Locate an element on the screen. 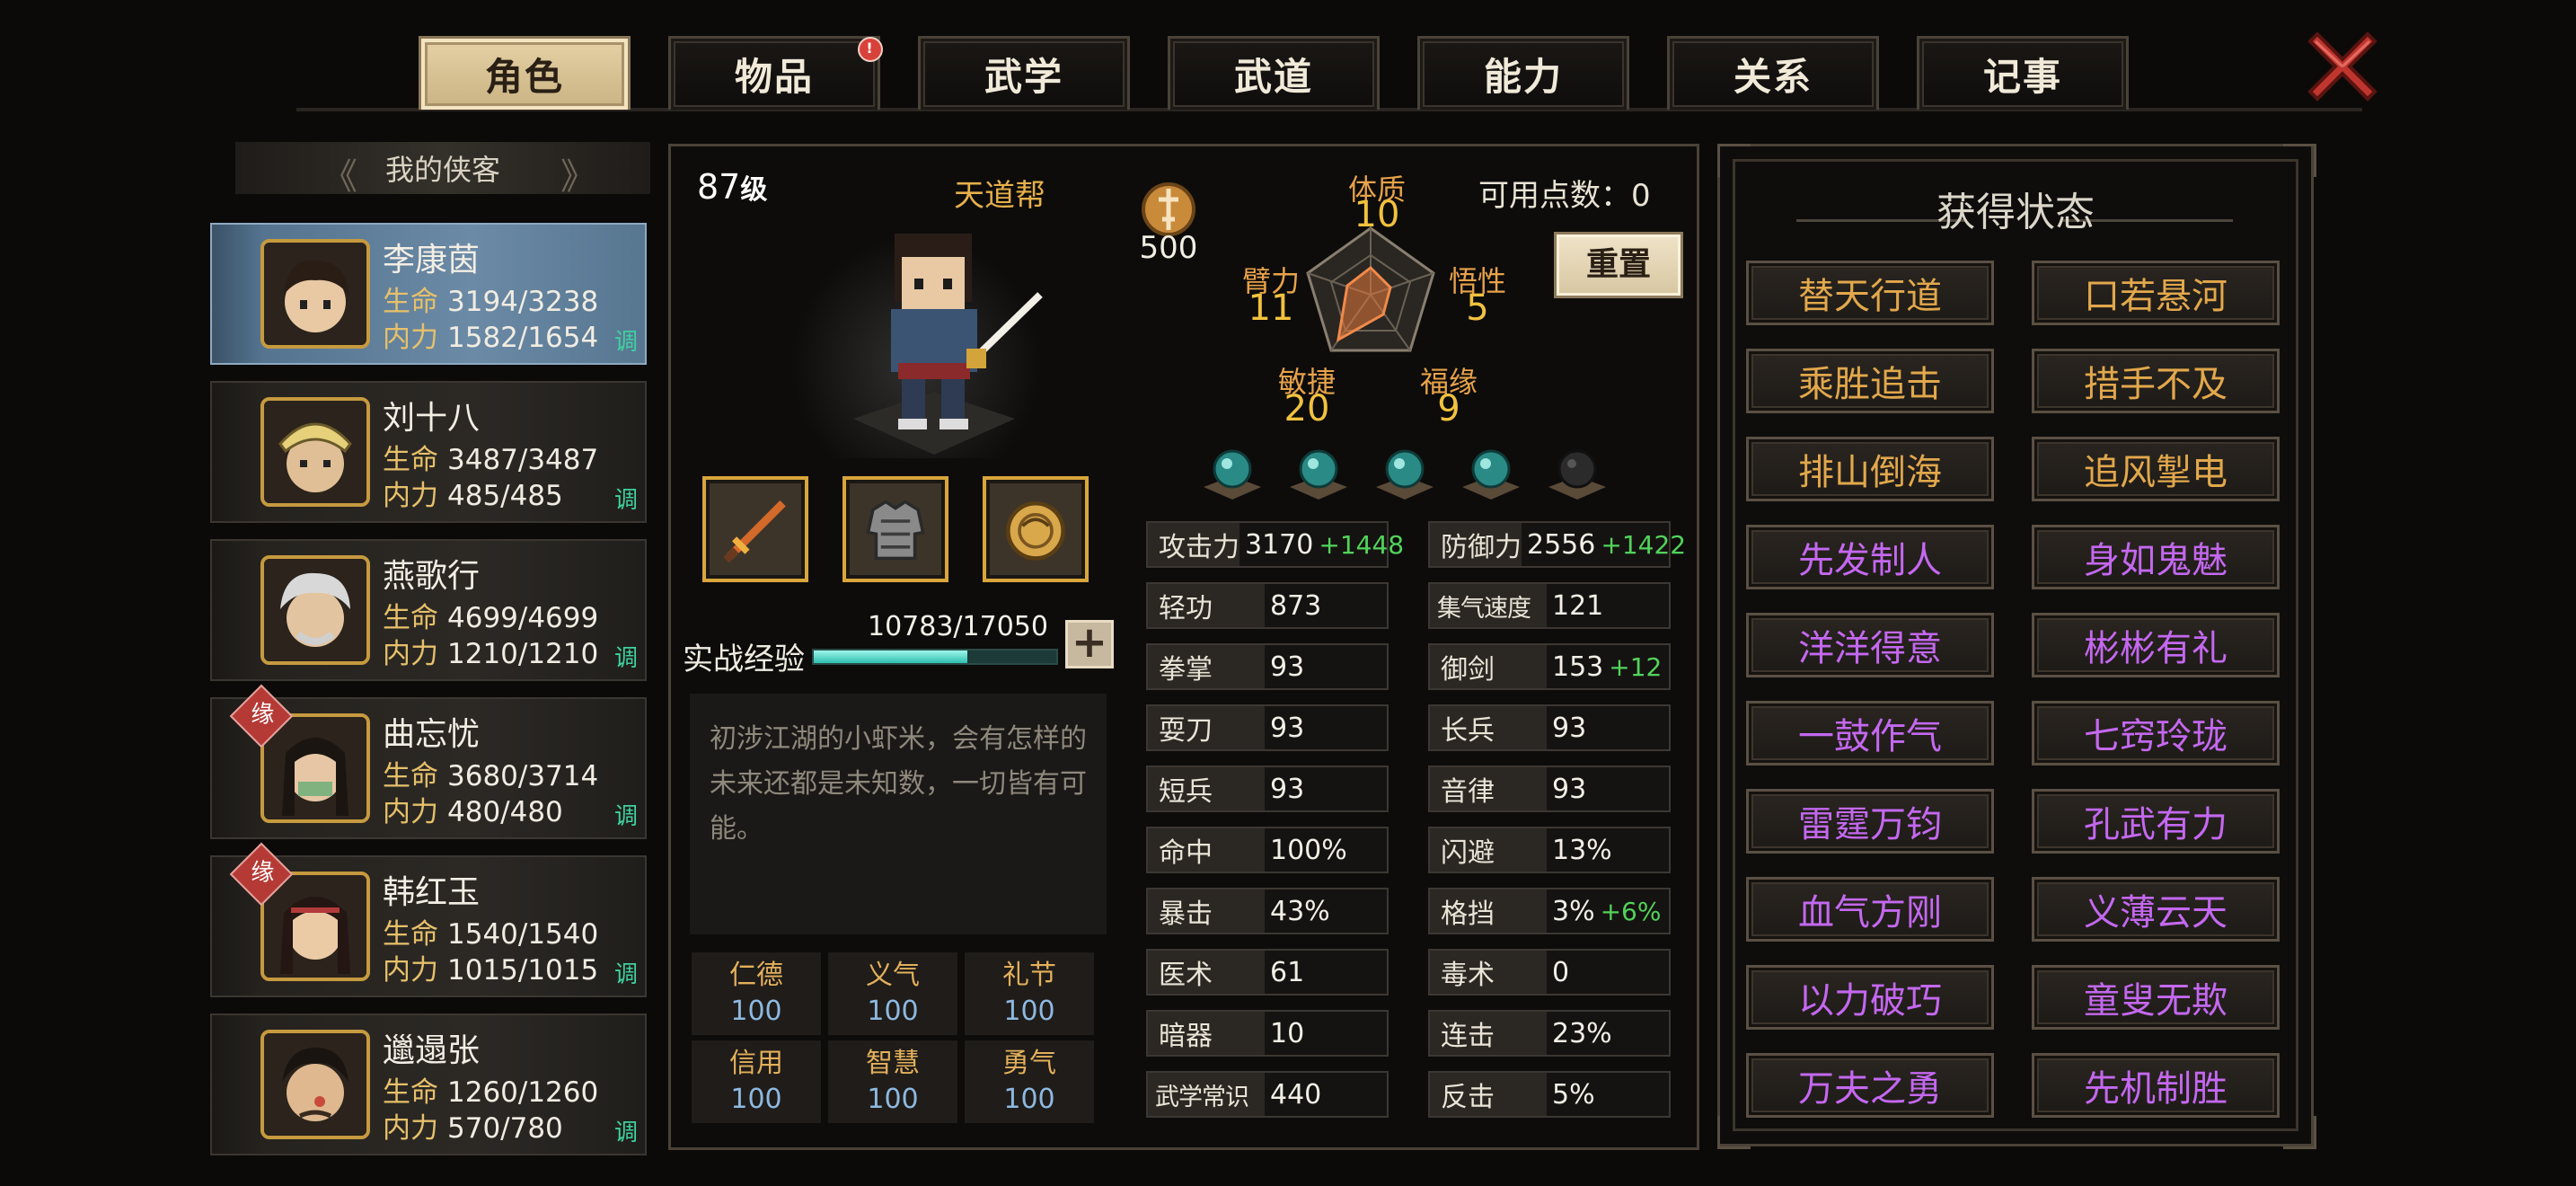 This screenshot has height=1186, width=2576. tab-abilities: 能力 is located at coordinates (1523, 73).